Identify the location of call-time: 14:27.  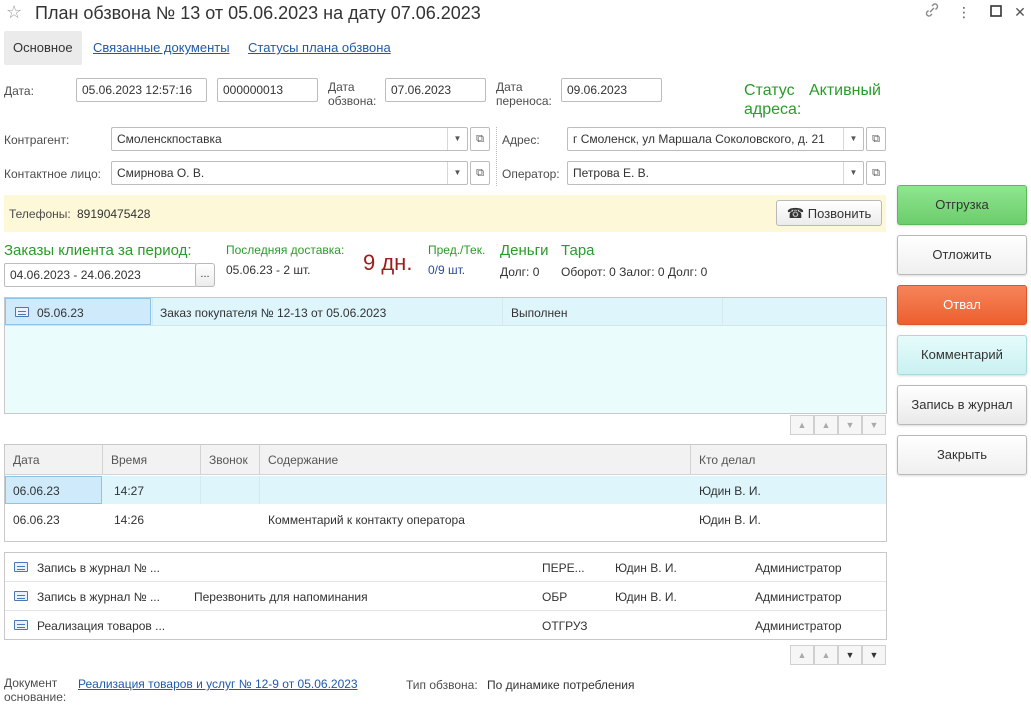
(129, 491).